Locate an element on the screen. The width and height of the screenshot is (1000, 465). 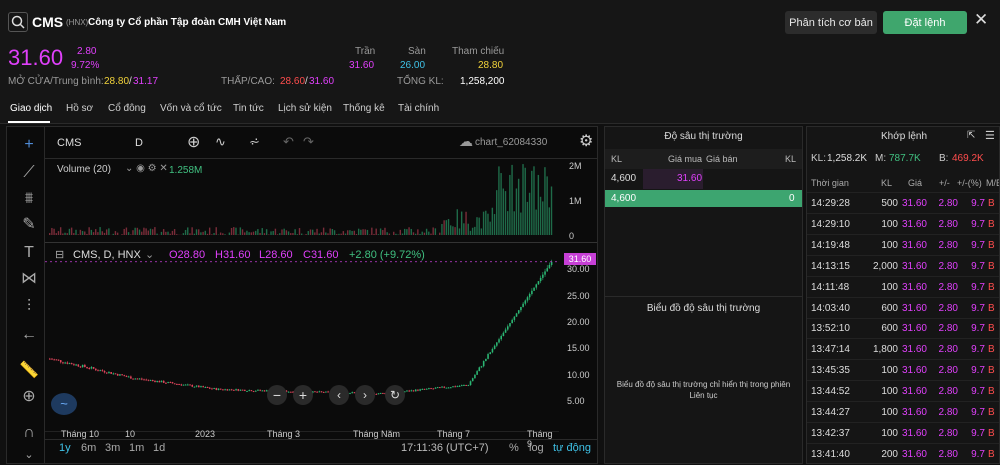
scroll-right-icon: › is located at coordinates (365, 395).